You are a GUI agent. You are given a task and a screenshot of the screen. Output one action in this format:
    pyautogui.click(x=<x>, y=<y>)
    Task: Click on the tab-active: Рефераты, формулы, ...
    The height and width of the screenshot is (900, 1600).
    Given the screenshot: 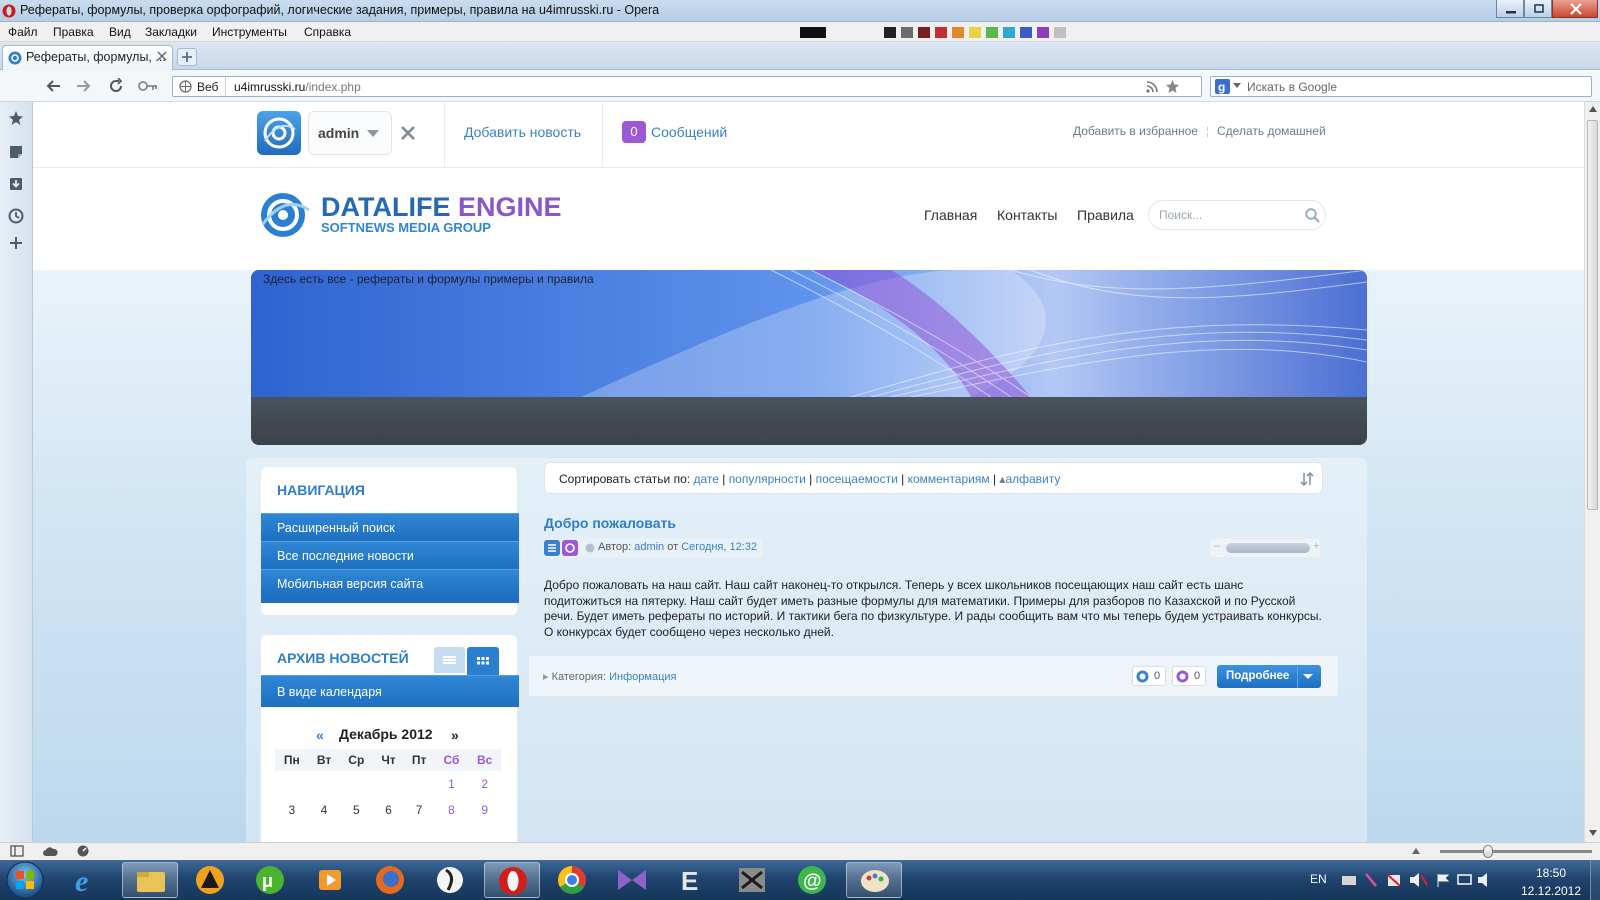 What is the action you would take?
    pyautogui.click(x=87, y=57)
    